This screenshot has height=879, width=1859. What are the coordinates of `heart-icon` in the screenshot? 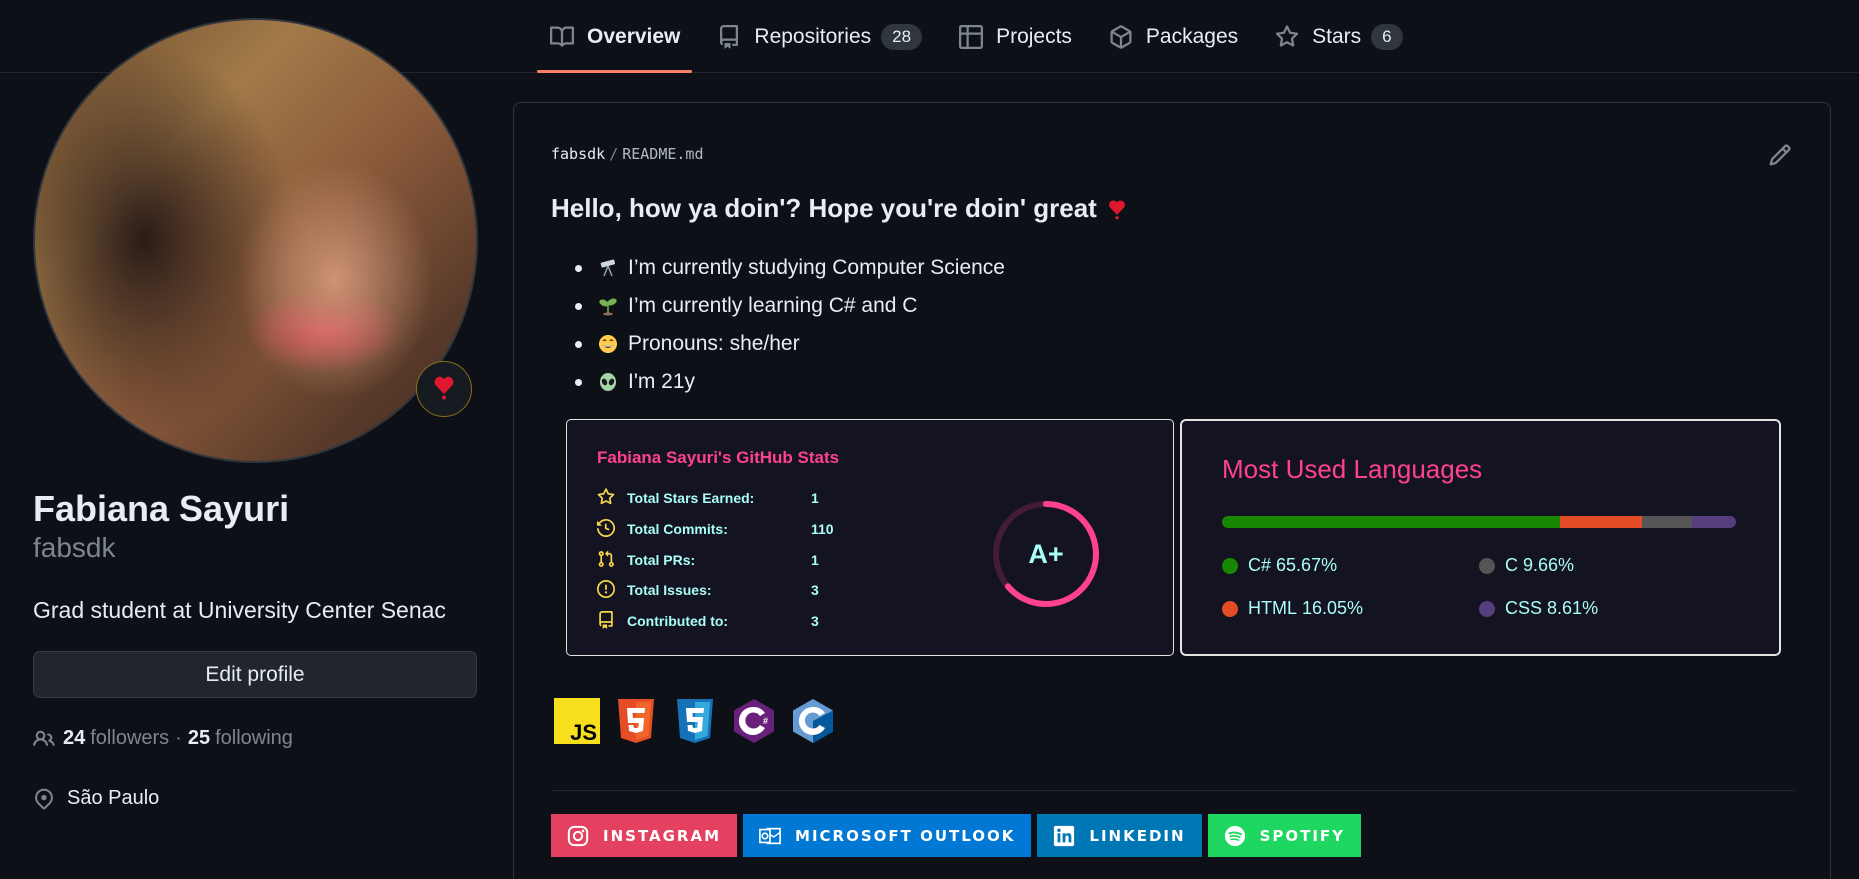 It's located at (1117, 209).